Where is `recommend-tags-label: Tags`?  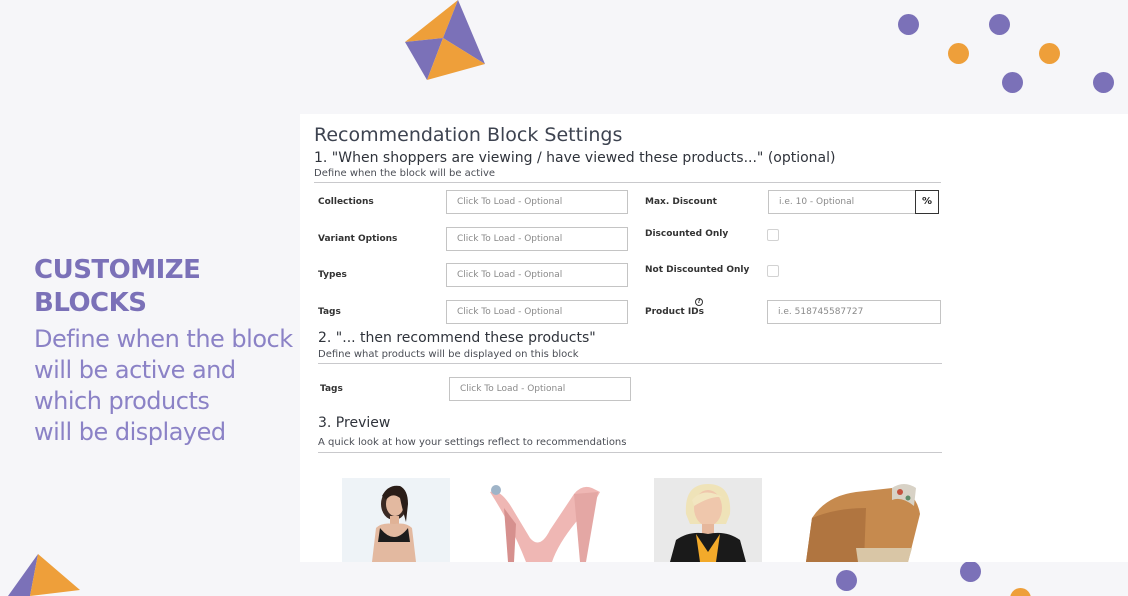
recommend-tags-label: Tags is located at coordinates (331, 389).